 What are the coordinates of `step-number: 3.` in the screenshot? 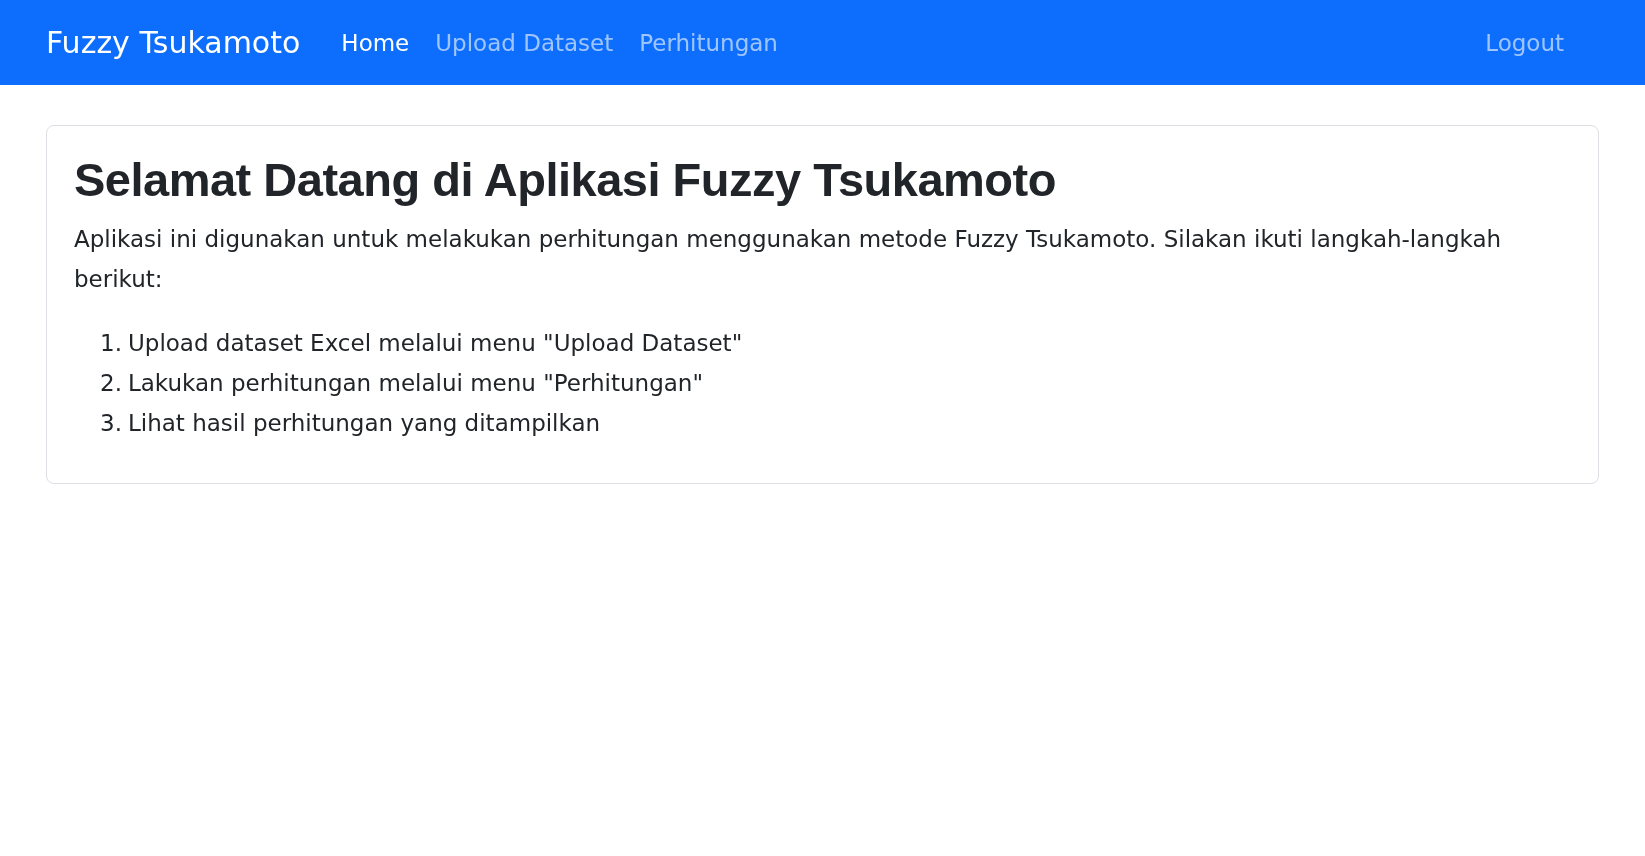 It's located at (111, 424).